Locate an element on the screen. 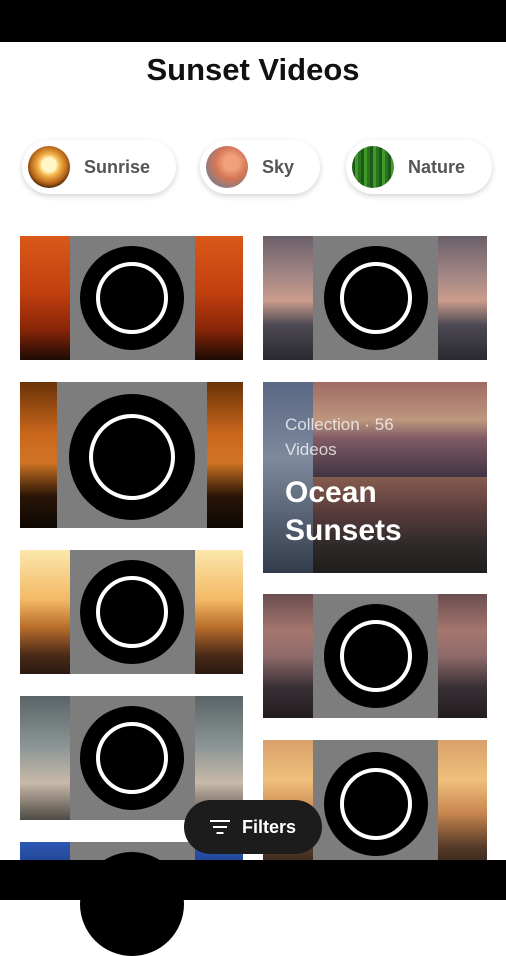 The height and width of the screenshot is (956, 506). collection-meta: Collection · 56 Videos is located at coordinates (339, 437).